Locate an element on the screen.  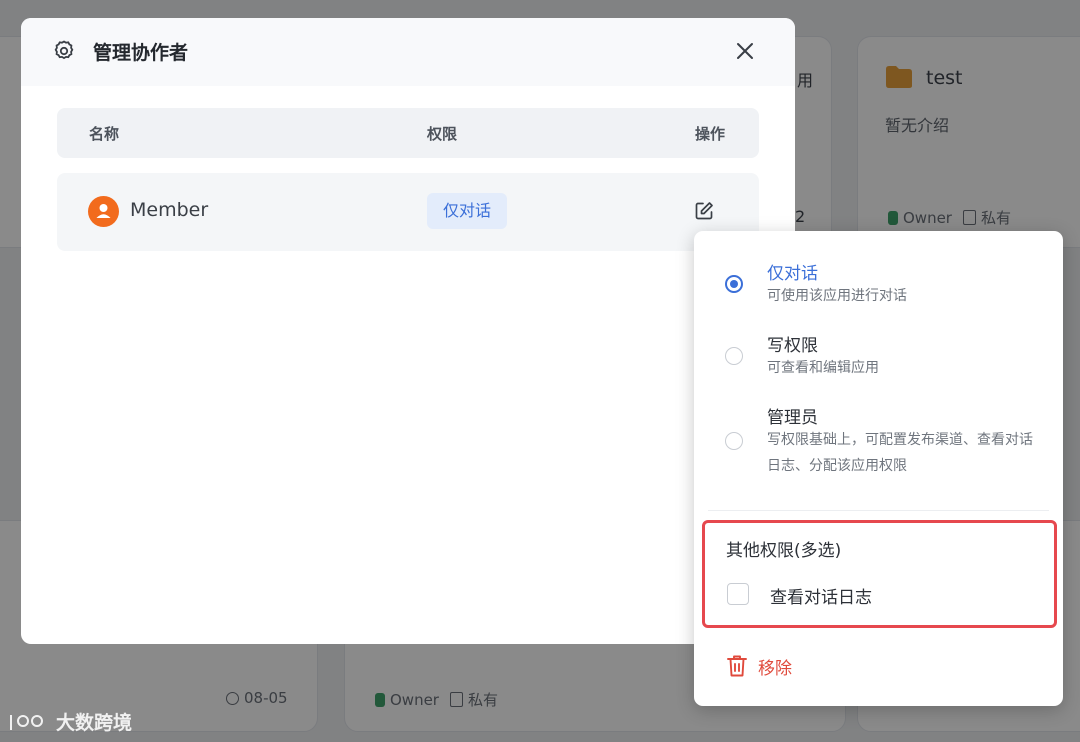
column-name: 名称 is located at coordinates (104, 134).